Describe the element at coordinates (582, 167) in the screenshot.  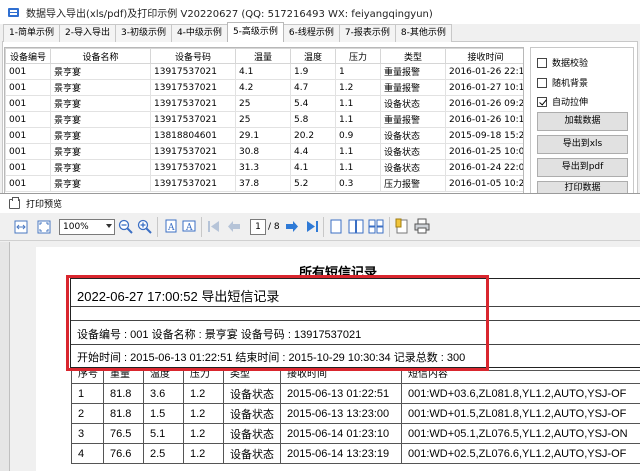
I see `export-pdf-button: 导出到pdf` at that location.